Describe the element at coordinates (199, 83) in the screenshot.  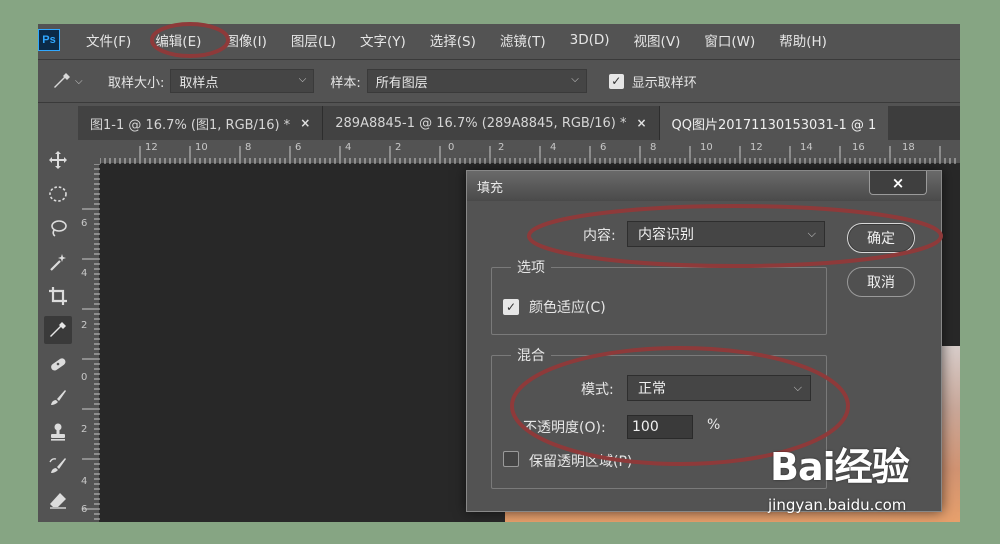
I see `sample-size-value: 取样点` at that location.